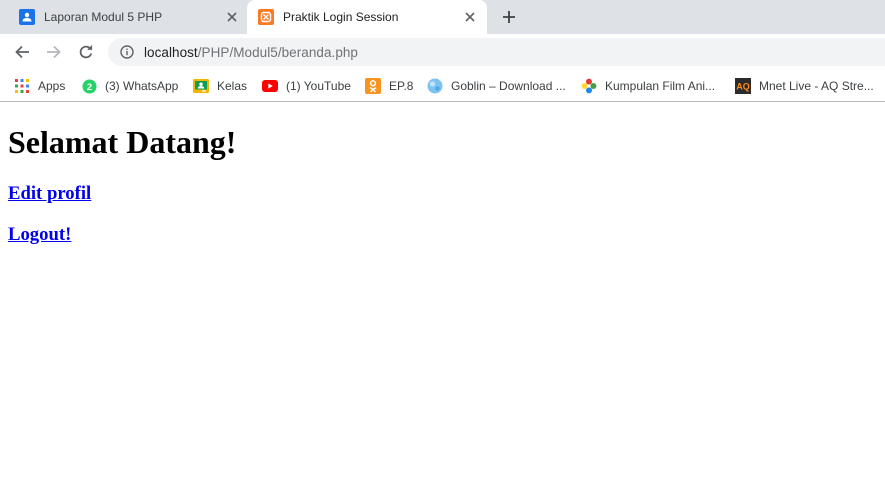 Image resolution: width=885 pixels, height=487 pixels. What do you see at coordinates (373, 86) in the screenshot?
I see `ok-icon` at bounding box center [373, 86].